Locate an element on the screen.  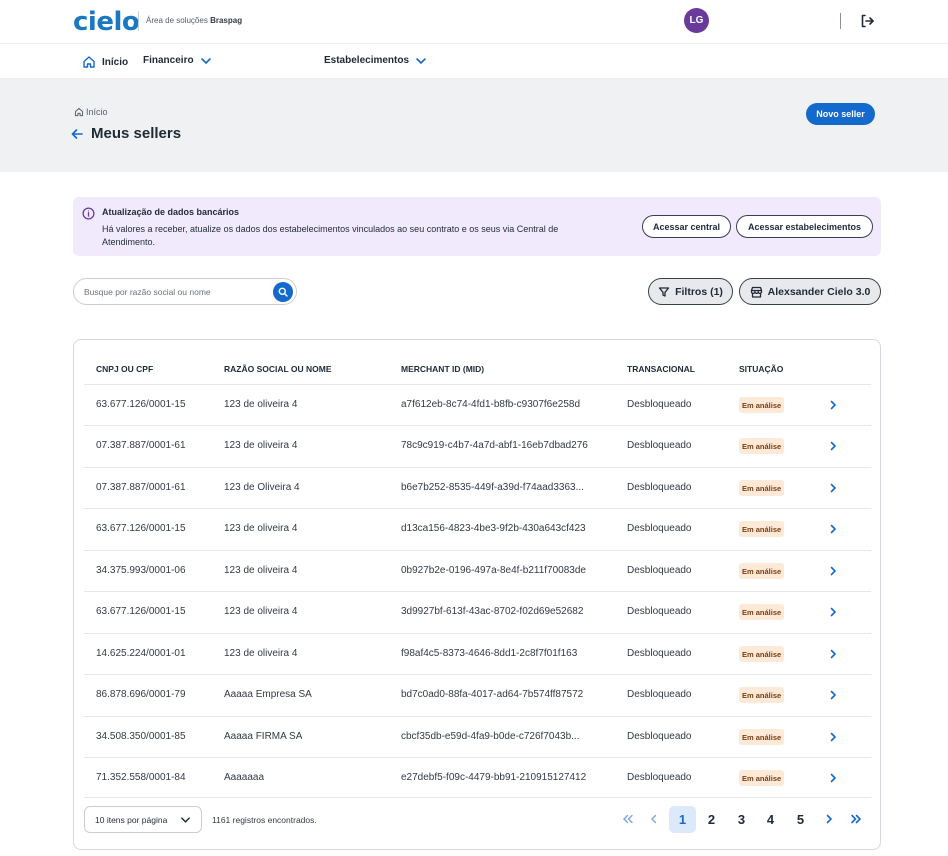
back-arrow-icon is located at coordinates (77, 134).